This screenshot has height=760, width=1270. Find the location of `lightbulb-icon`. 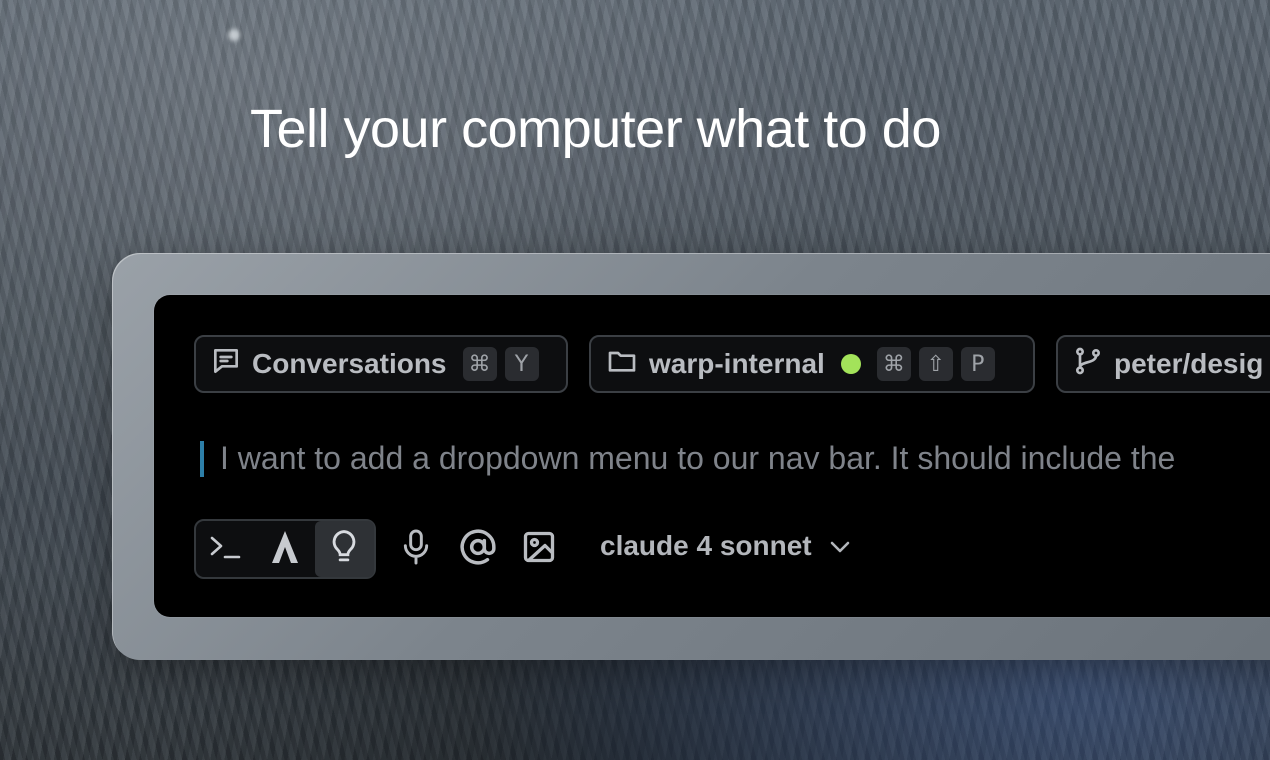

lightbulb-icon is located at coordinates (344, 549).